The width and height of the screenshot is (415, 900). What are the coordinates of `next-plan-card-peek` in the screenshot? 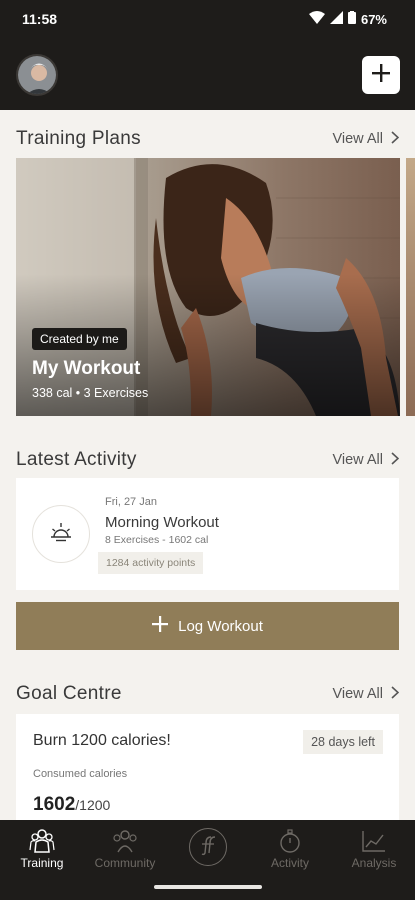 It's located at (410, 287).